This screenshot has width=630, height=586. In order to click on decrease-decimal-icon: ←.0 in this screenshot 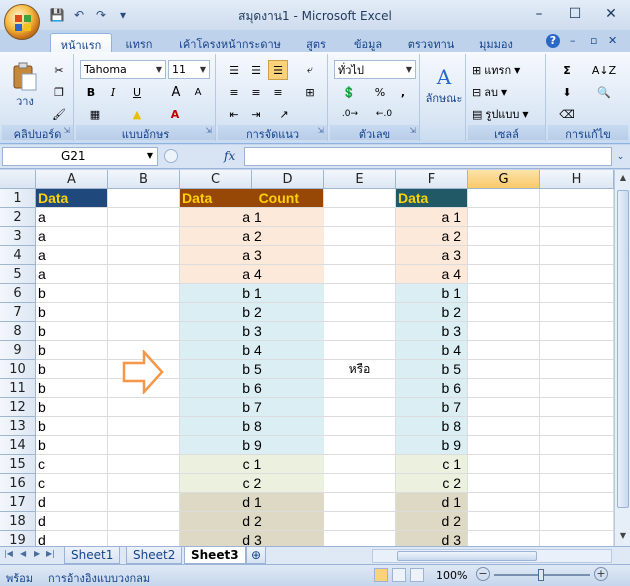, I will do `click(384, 114)`.